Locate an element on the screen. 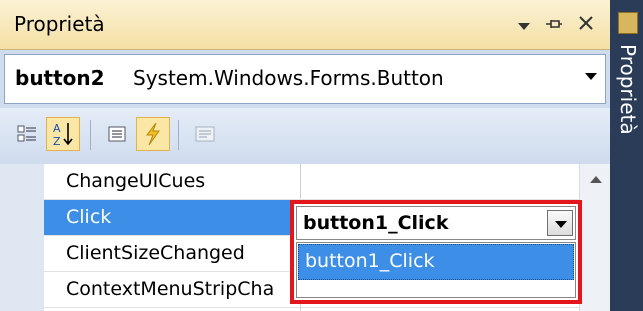 Image resolution: width=643 pixels, height=311 pixels. properties-icon is located at coordinates (117, 134).